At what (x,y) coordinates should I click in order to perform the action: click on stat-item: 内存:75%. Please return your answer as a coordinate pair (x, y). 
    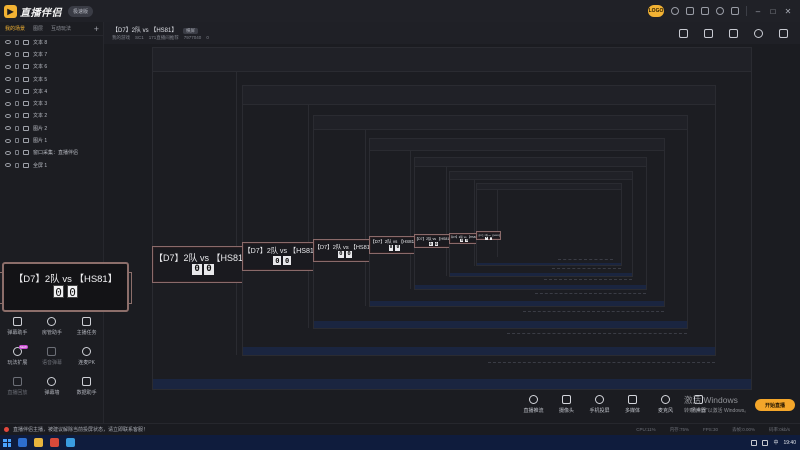
    Looking at the image, I should click on (679, 429).